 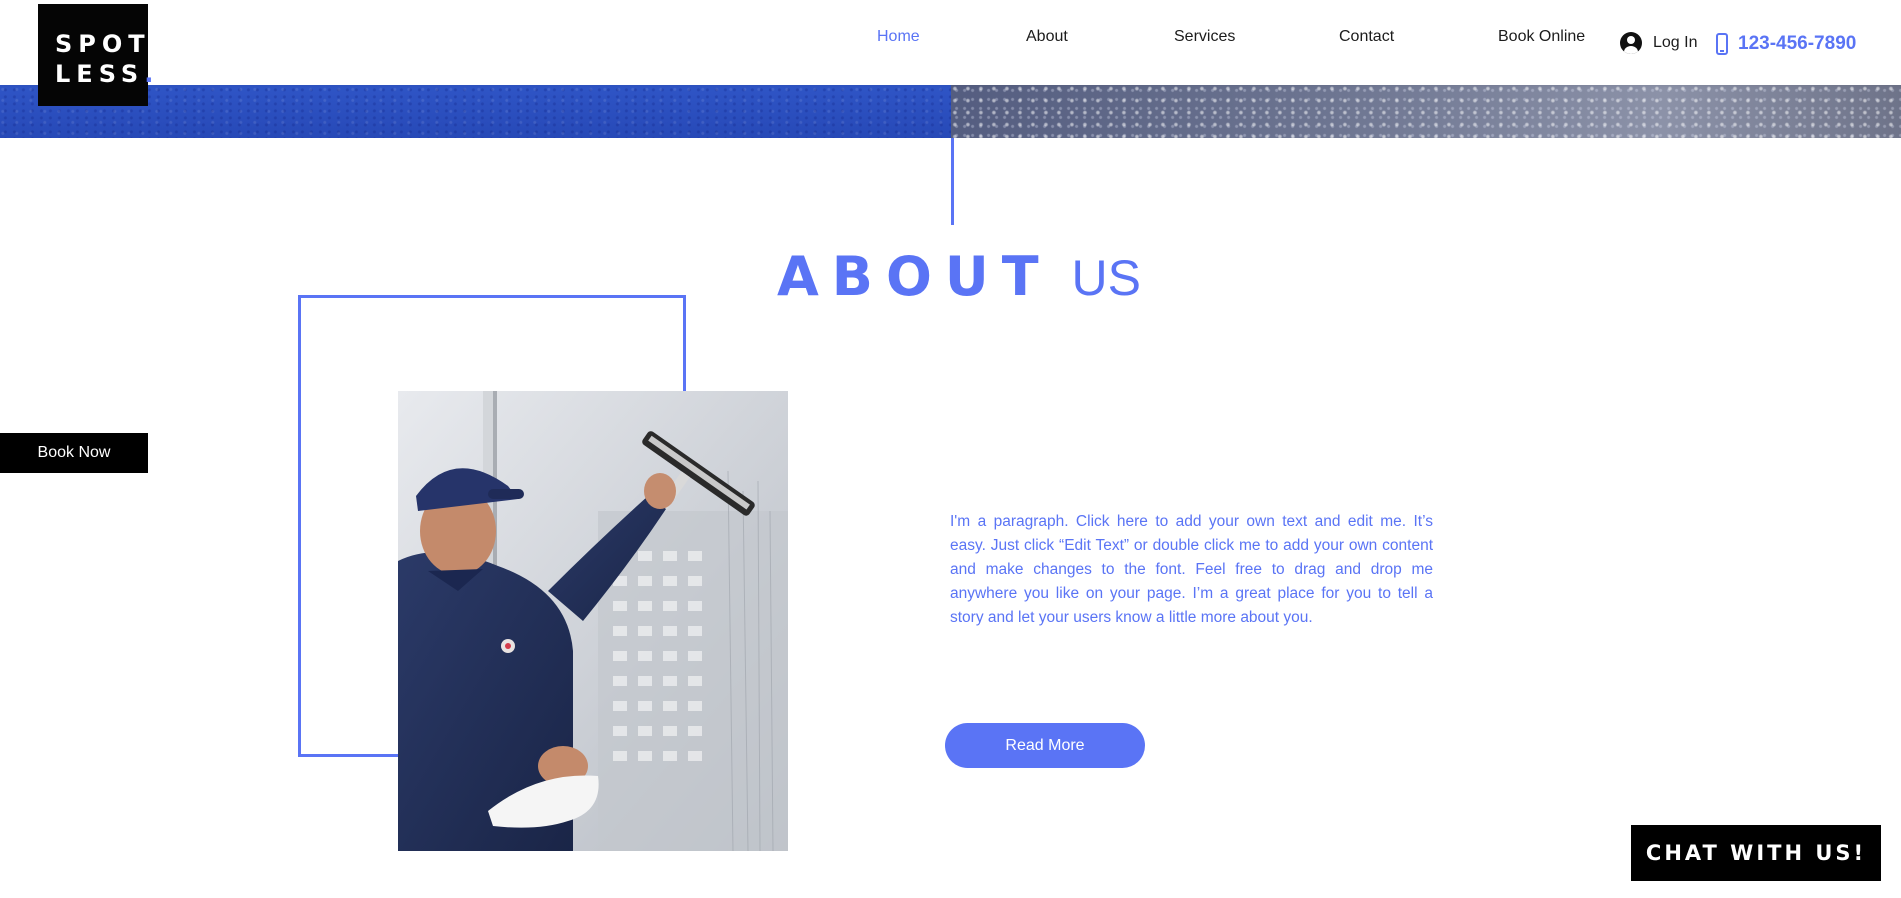 I want to click on window-cleaner-photo, so click(x=593, y=621).